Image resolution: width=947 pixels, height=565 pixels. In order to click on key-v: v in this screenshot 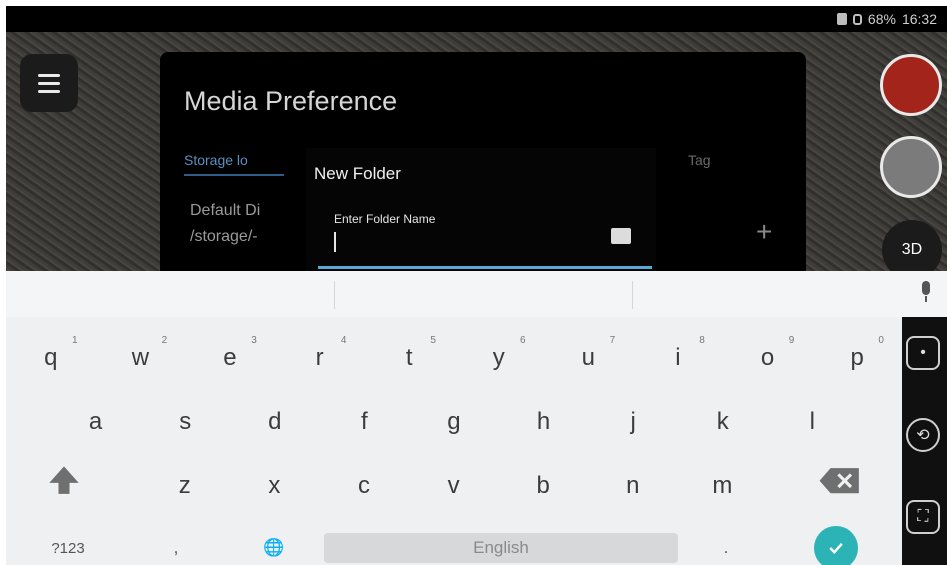, I will do `click(454, 486)`.